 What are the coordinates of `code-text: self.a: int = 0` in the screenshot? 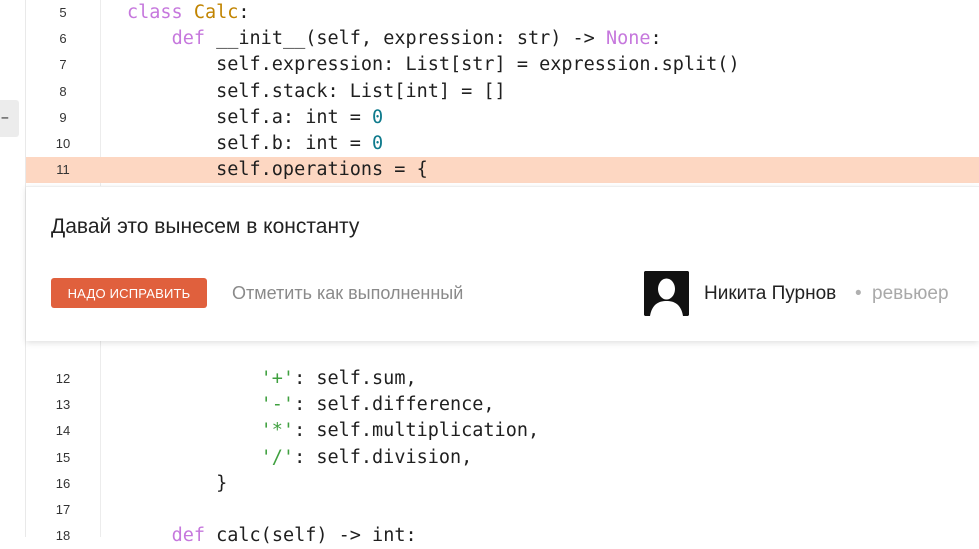 It's located at (255, 118).